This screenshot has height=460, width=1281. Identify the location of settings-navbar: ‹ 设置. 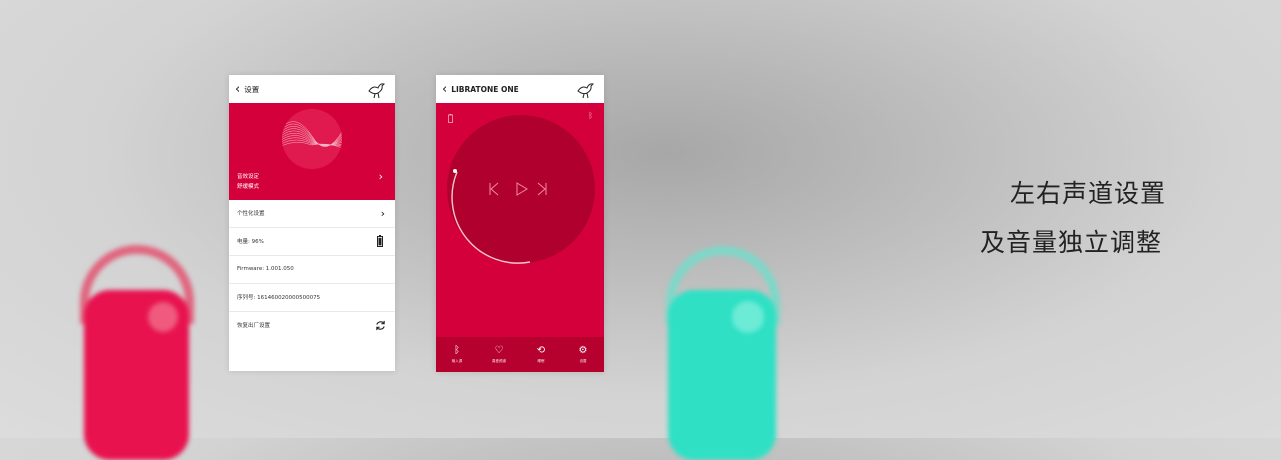
(312, 89).